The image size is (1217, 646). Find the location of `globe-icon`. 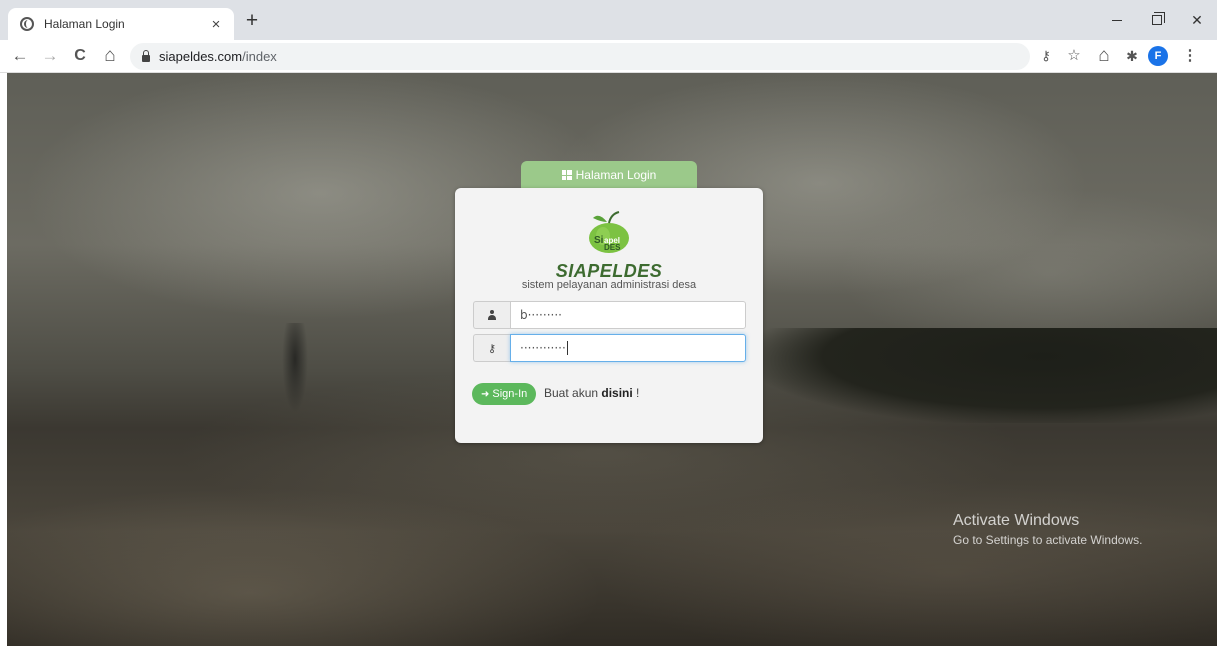

globe-icon is located at coordinates (27, 24).